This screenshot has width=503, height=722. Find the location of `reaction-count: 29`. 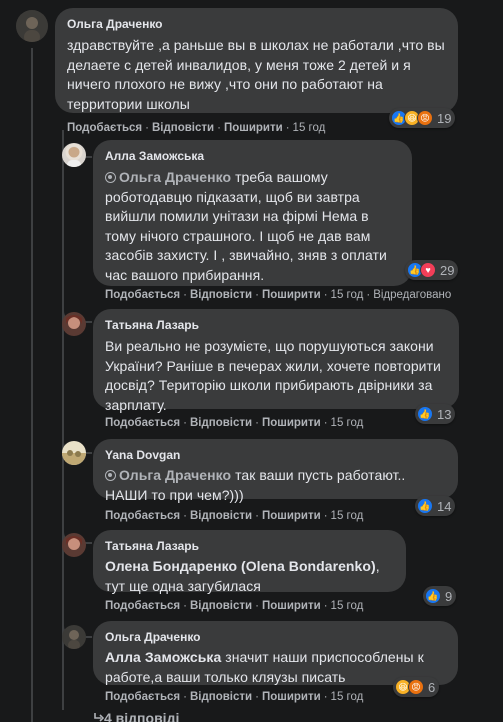

reaction-count: 29 is located at coordinates (447, 270).